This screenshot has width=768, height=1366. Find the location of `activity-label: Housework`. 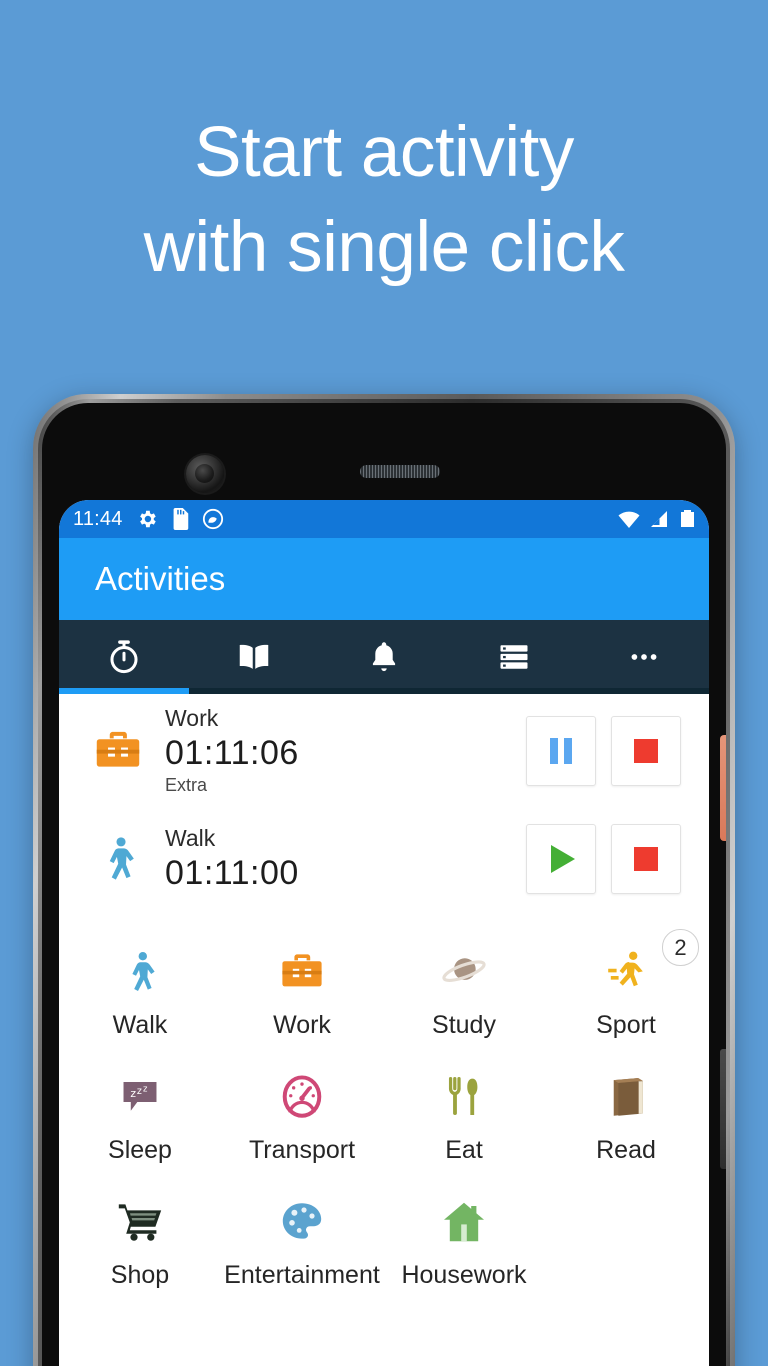

activity-label: Housework is located at coordinates (464, 1275).